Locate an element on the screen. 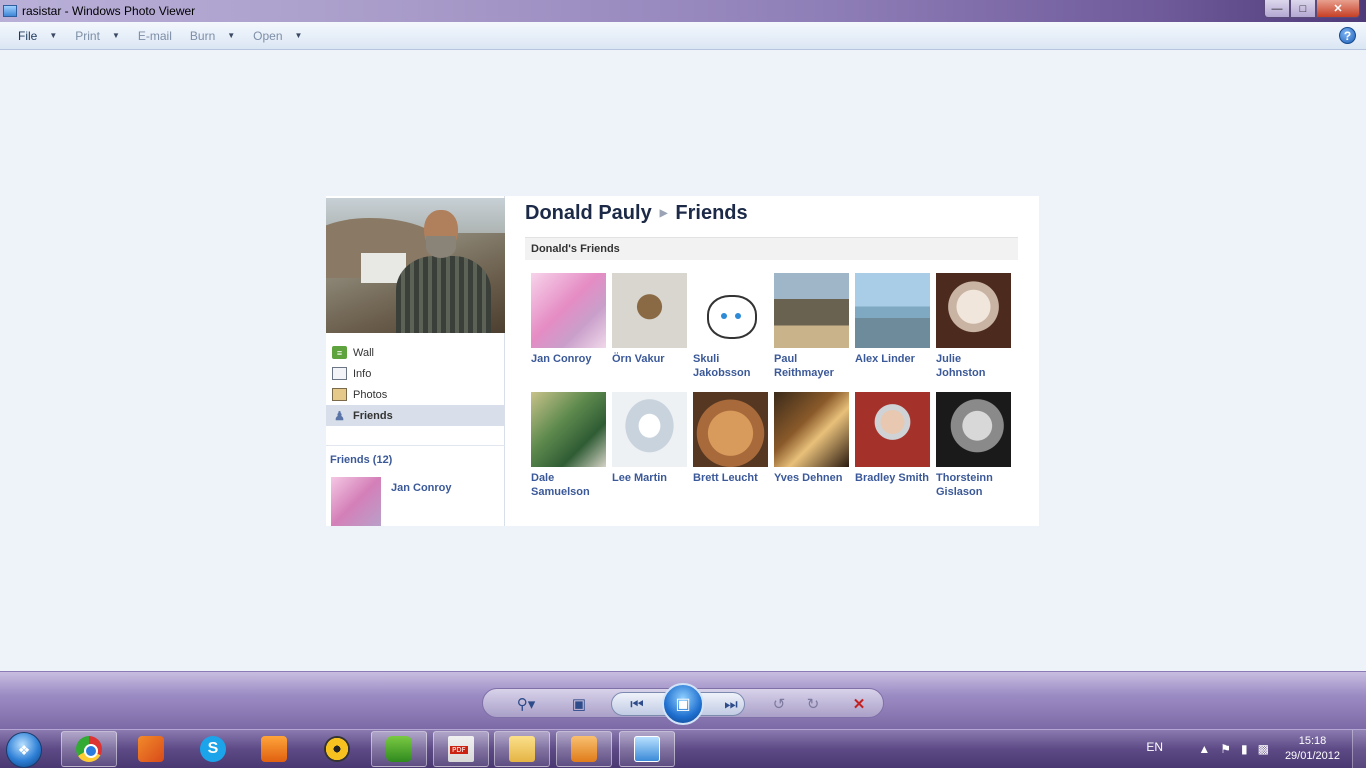  menu-email: E-mail is located at coordinates (155, 36).